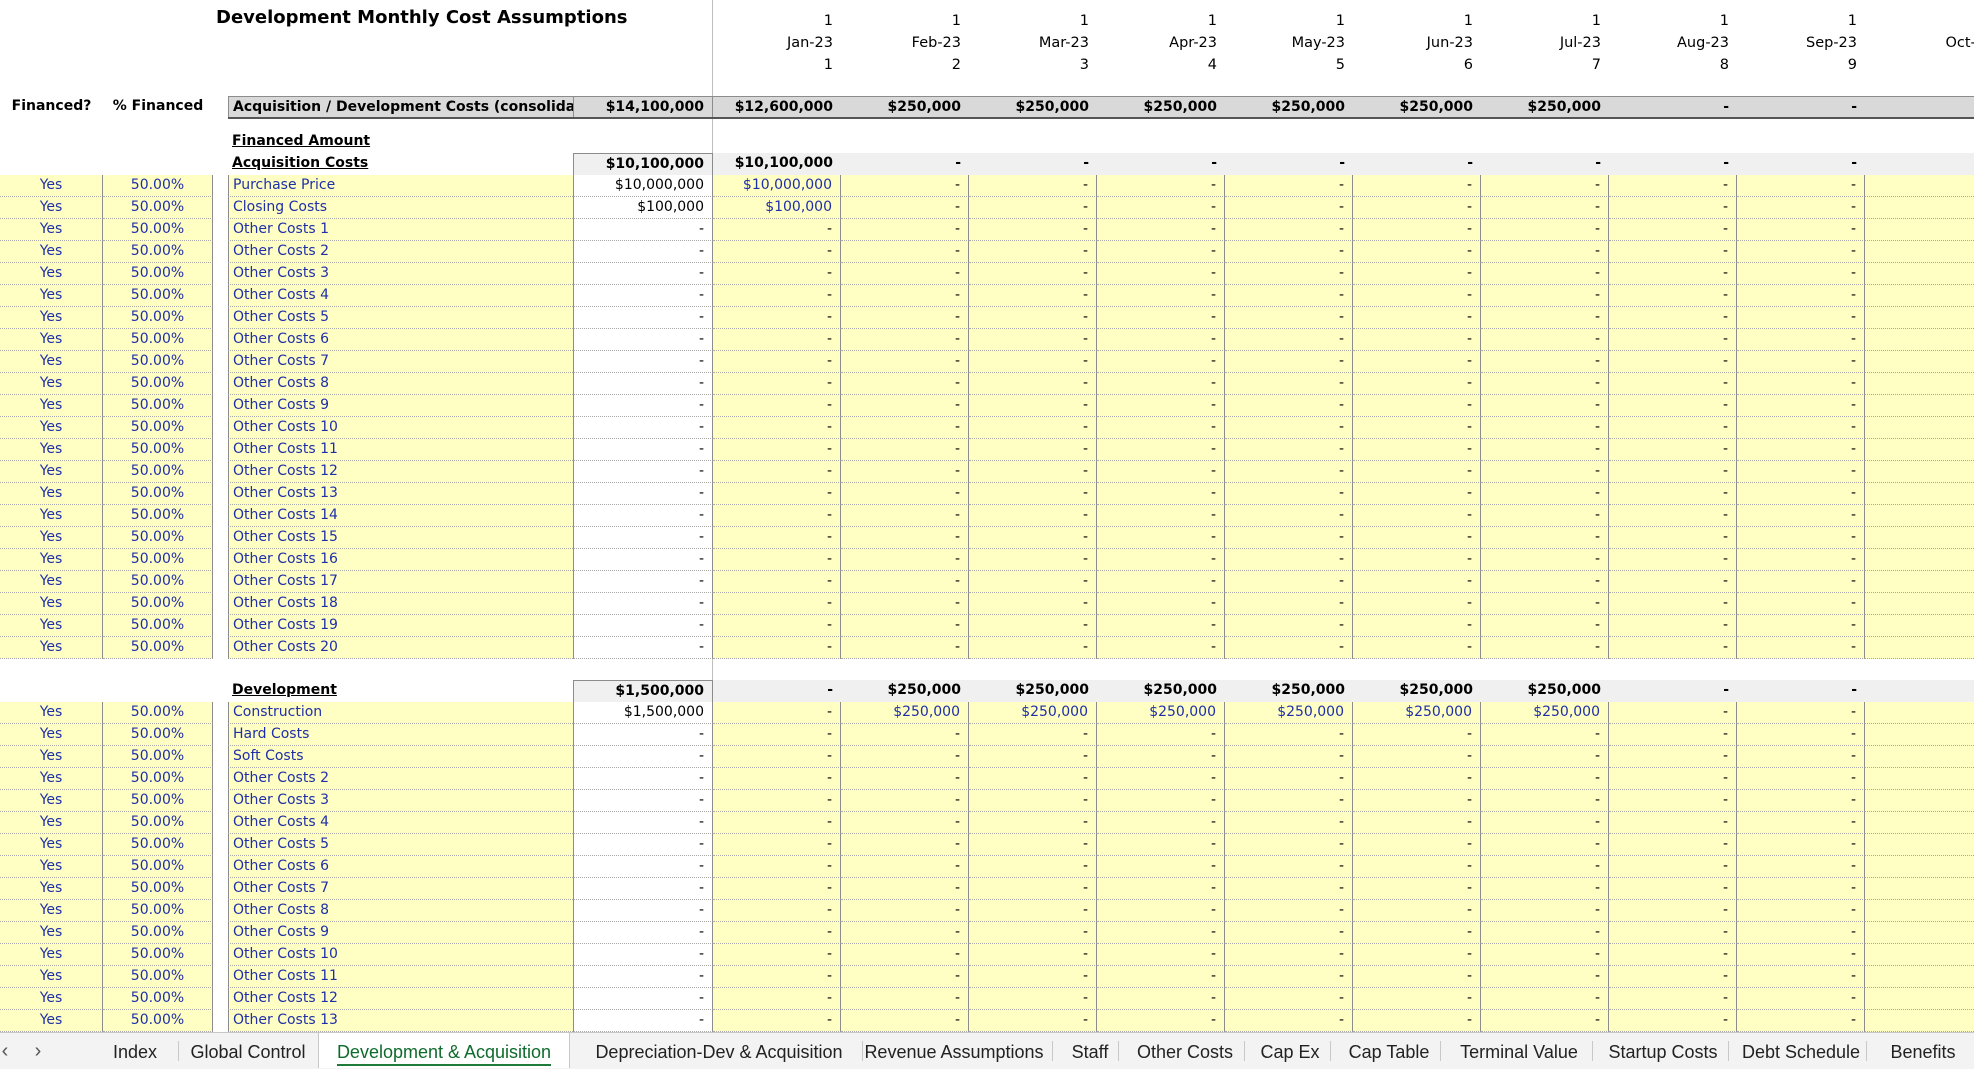 The image size is (1974, 1071). Describe the element at coordinates (400, 955) in the screenshot. I see `cost-item-name: Other Costs 10` at that location.